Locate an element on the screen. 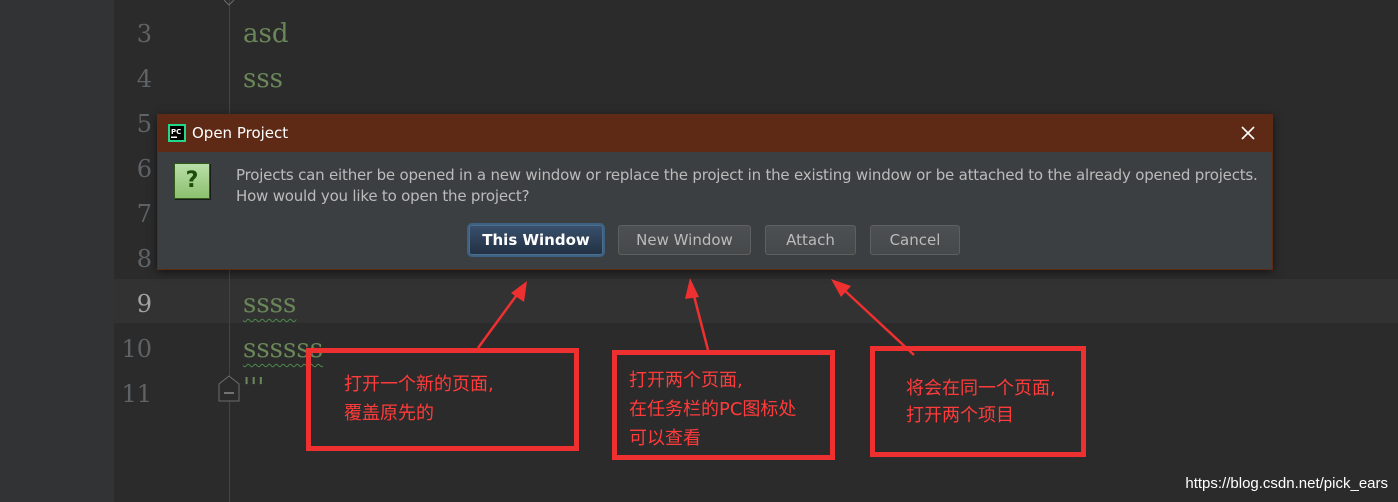 The height and width of the screenshot is (502, 1398). annotation-arrow-this-window is located at coordinates (501, 315).